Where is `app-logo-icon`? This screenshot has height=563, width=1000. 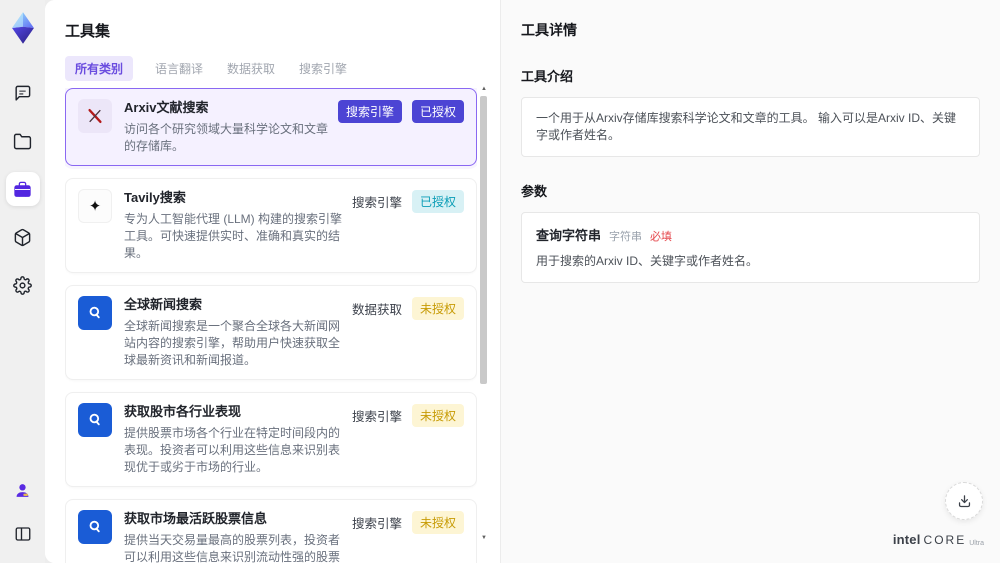 app-logo-icon is located at coordinates (23, 28).